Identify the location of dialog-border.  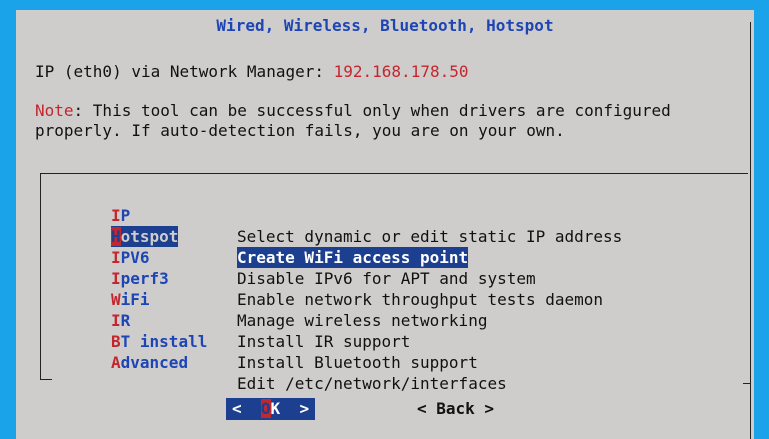
(750, 230).